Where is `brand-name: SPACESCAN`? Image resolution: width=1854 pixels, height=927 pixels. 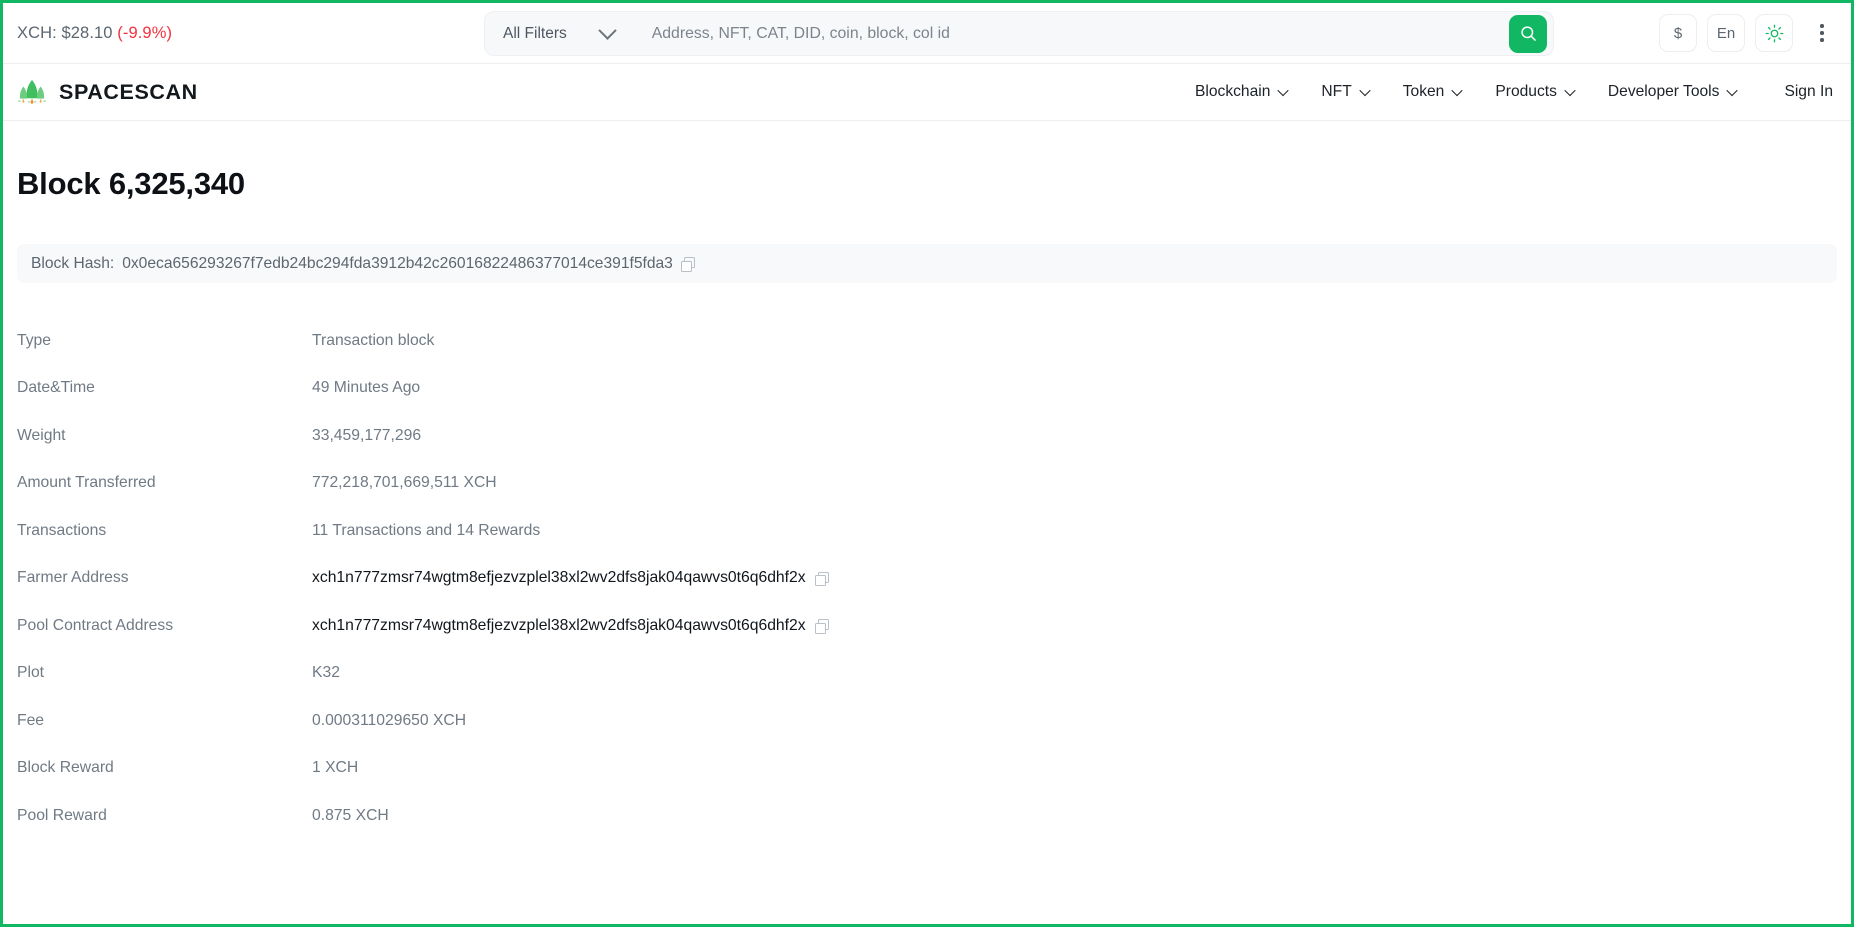
brand-name: SPACESCAN is located at coordinates (128, 91).